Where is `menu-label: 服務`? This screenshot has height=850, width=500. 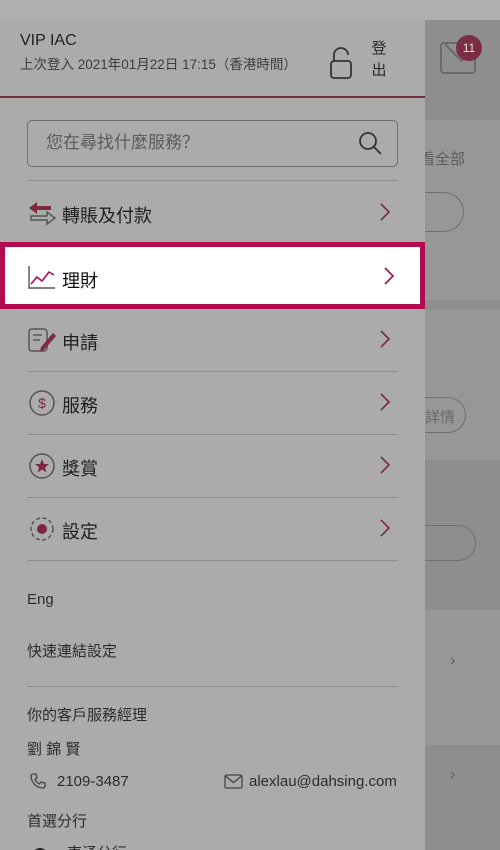
menu-label: 服務 is located at coordinates (80, 406).